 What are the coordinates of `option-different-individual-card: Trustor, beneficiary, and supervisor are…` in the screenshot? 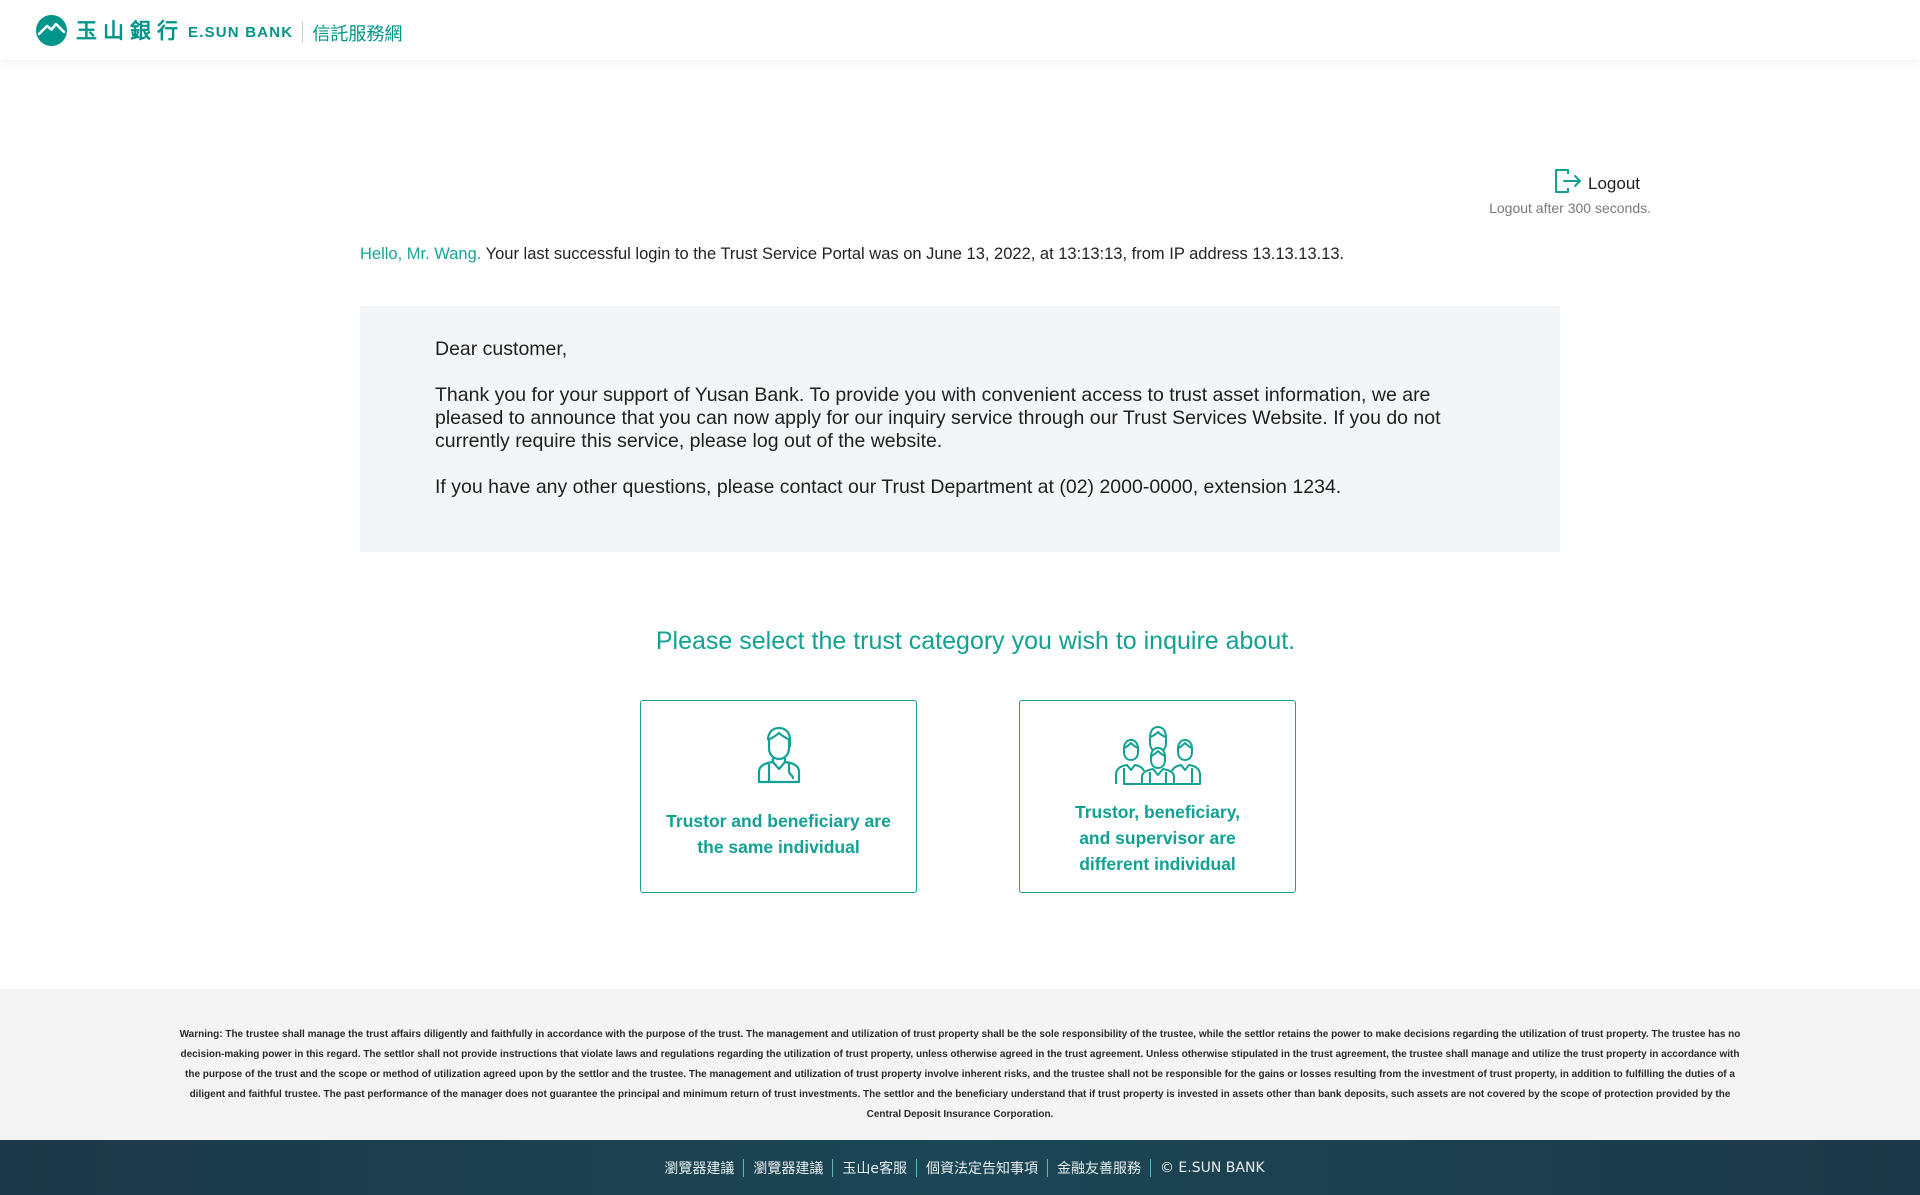 It's located at (1157, 796).